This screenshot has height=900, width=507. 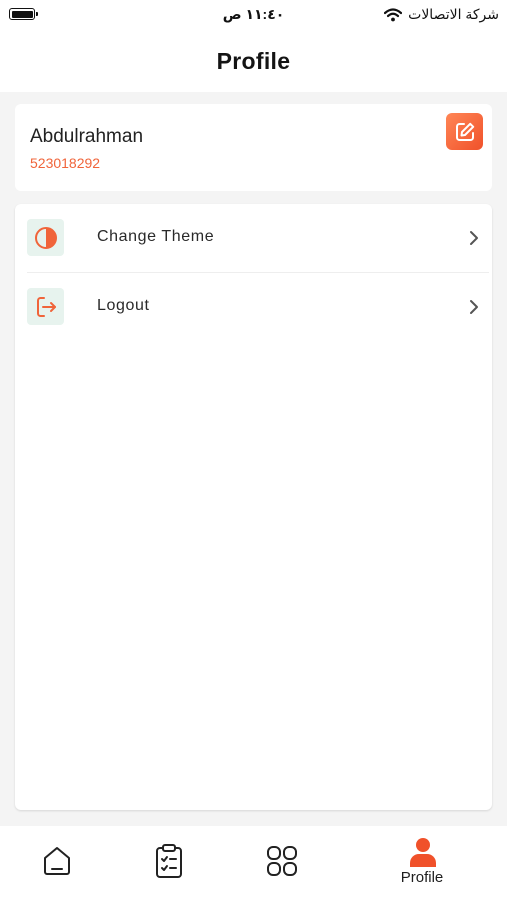 I want to click on nav-apps, so click(x=281, y=863).